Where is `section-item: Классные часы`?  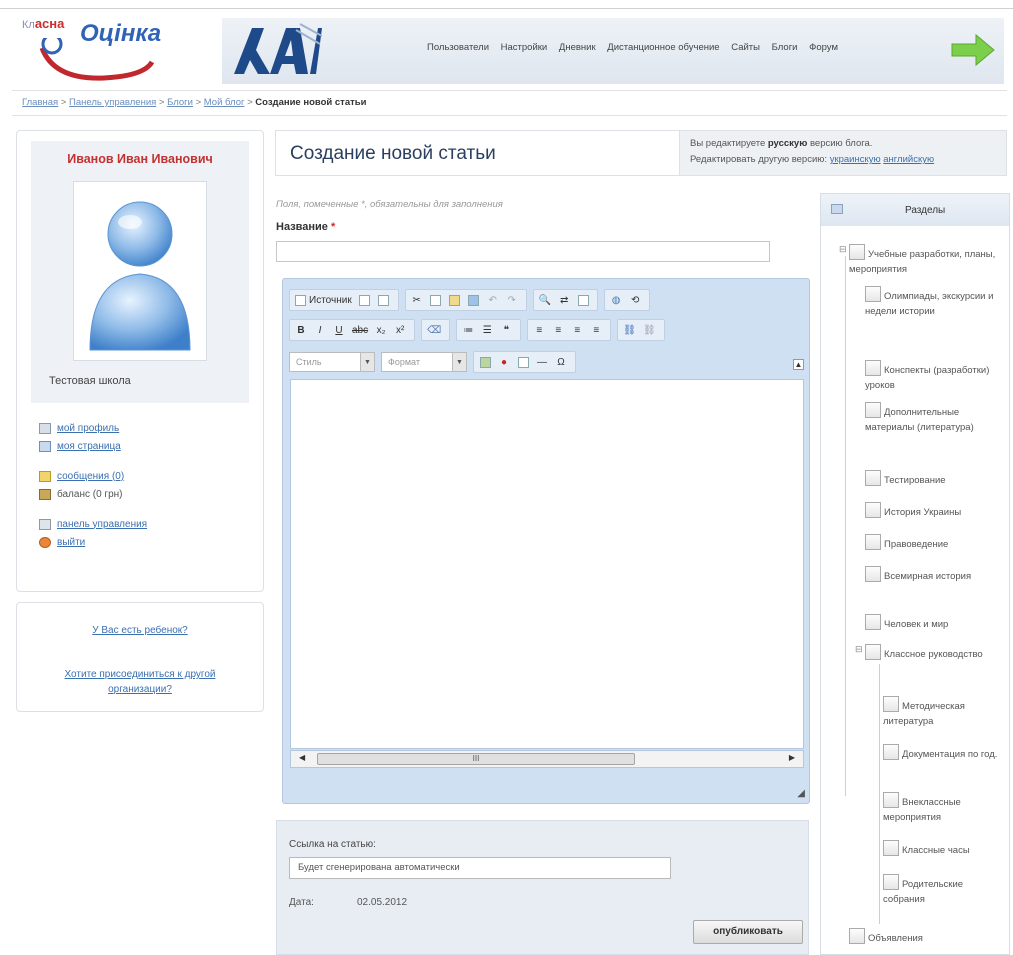 section-item: Классные часы is located at coordinates (945, 849).